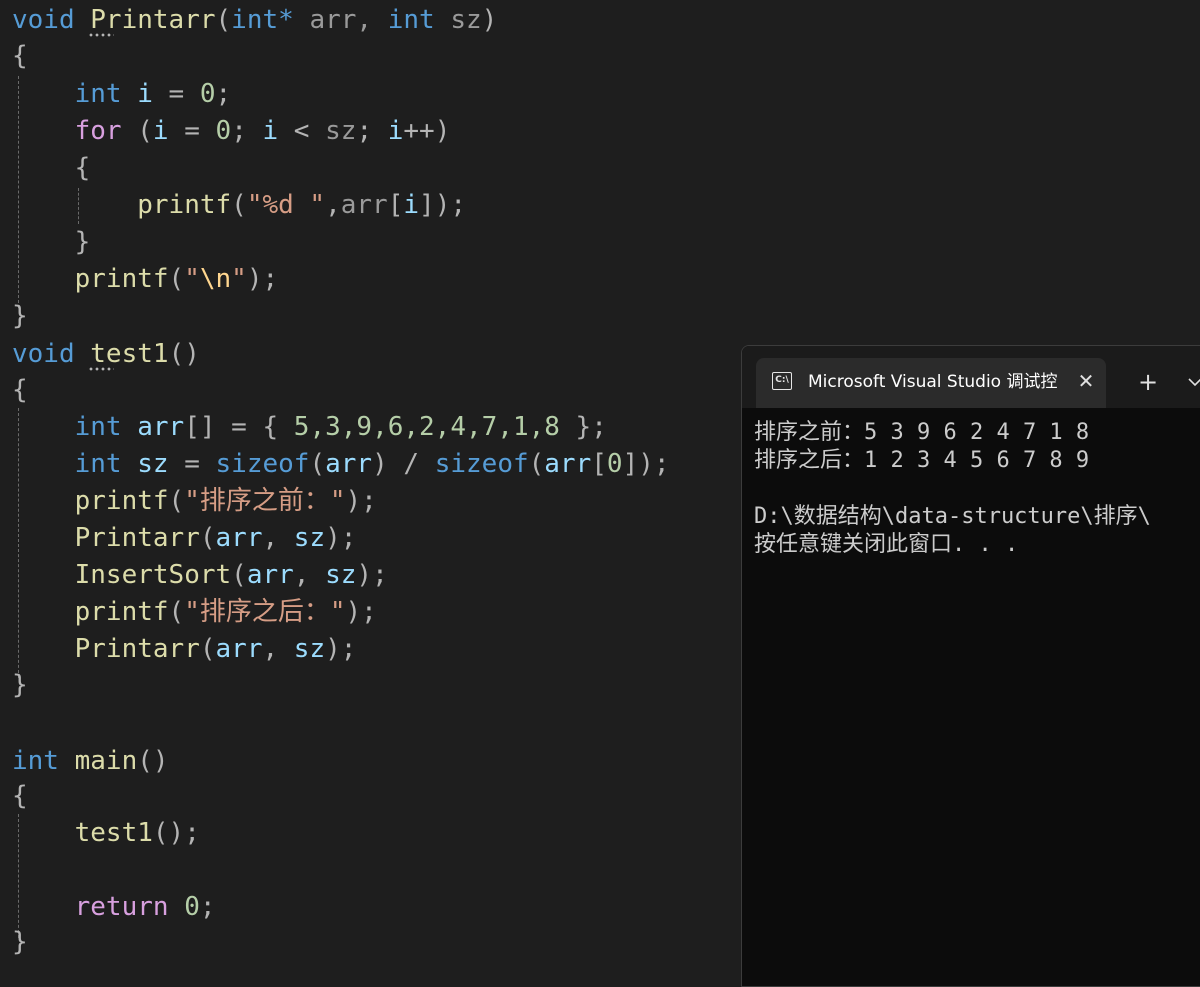 The width and height of the screenshot is (1200, 987). What do you see at coordinates (302, 131) in the screenshot?
I see `operator: <` at bounding box center [302, 131].